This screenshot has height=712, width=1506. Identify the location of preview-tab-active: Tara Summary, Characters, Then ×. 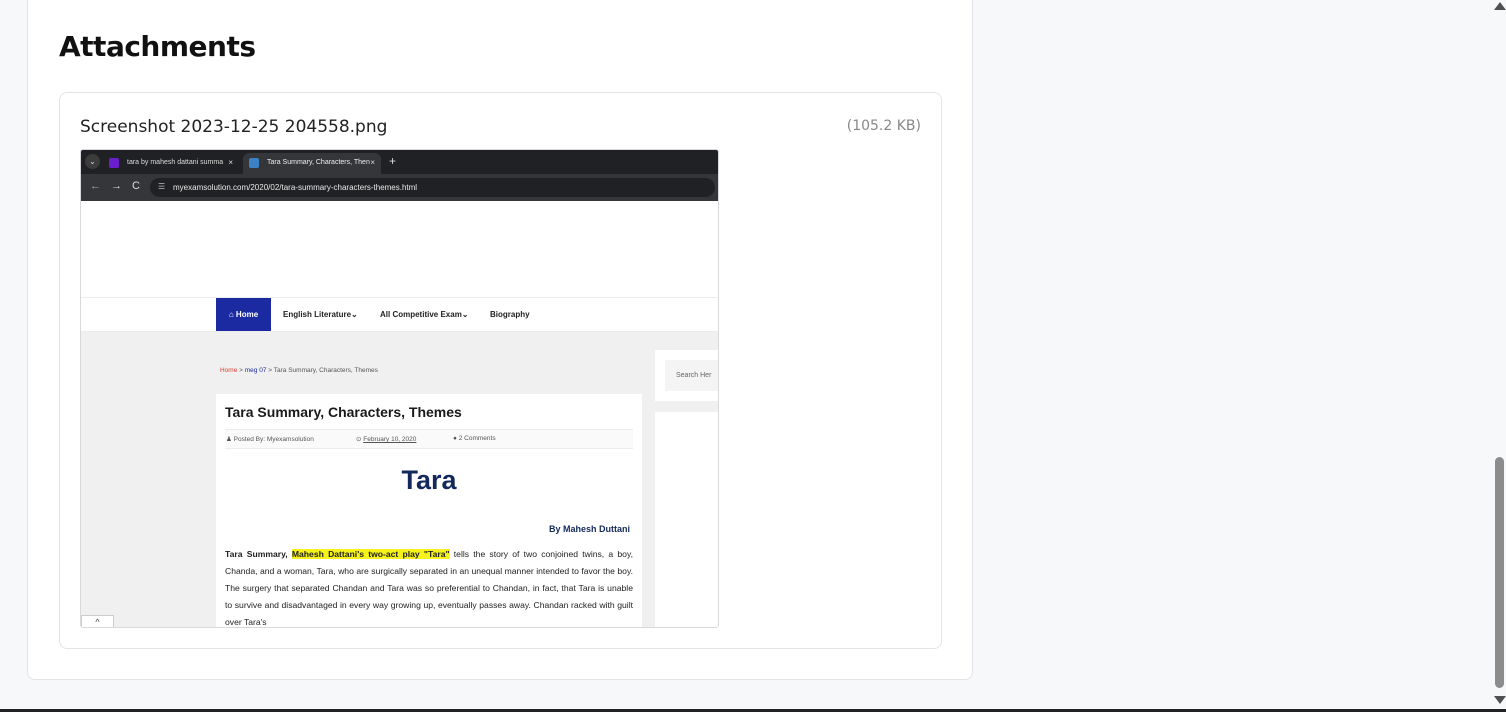
(312, 163).